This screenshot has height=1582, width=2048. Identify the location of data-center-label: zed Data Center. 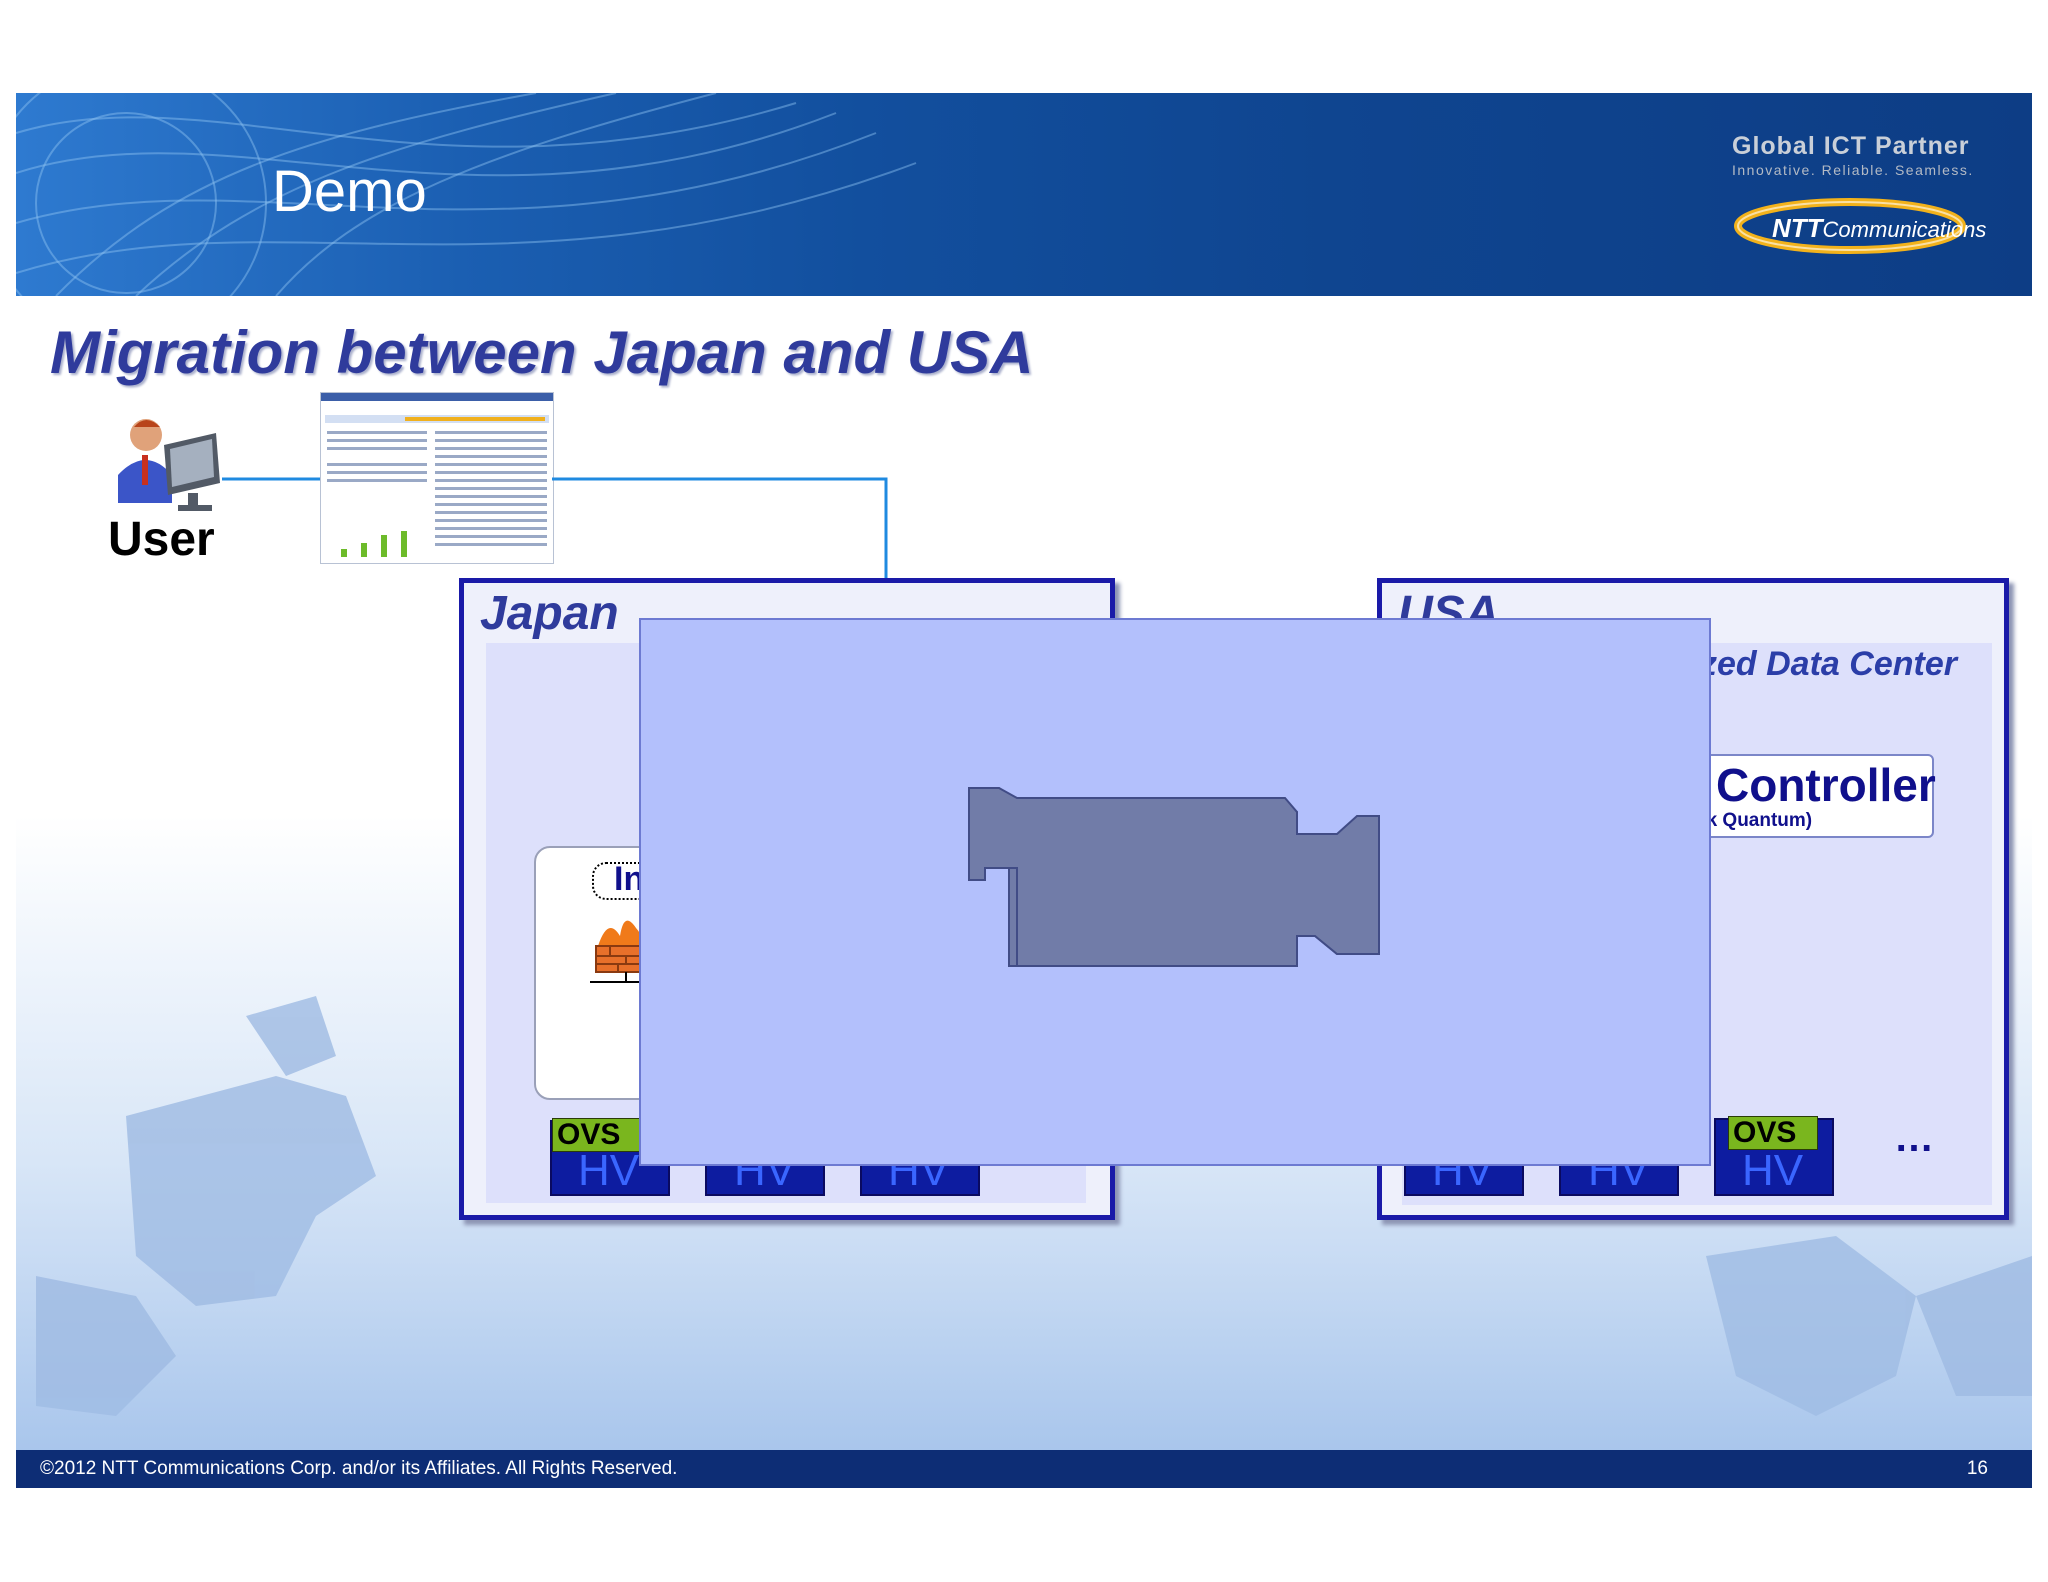
(1828, 664).